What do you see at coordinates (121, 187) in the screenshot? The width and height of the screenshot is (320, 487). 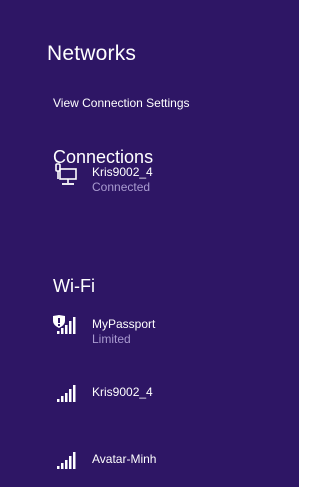 I see `connection-status: Connected` at bounding box center [121, 187].